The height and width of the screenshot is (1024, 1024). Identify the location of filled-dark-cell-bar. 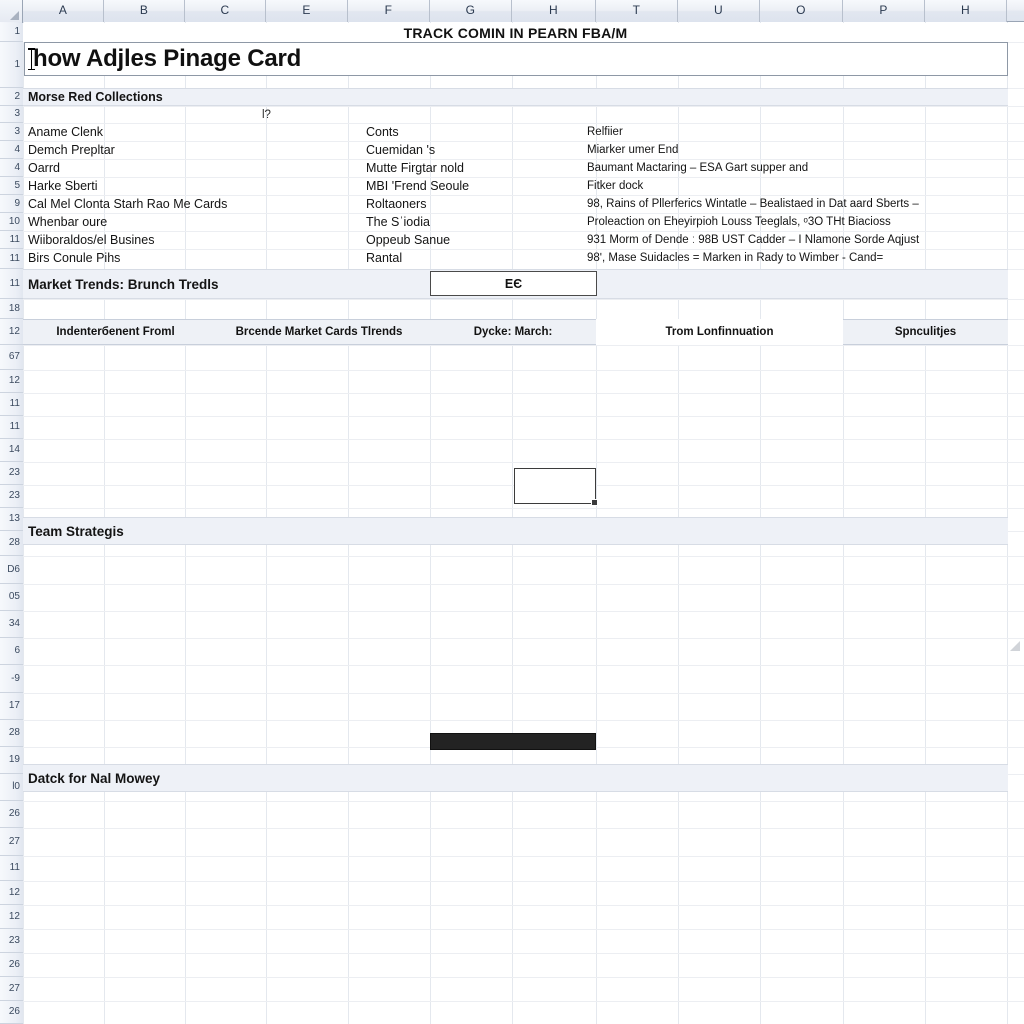
(513, 741).